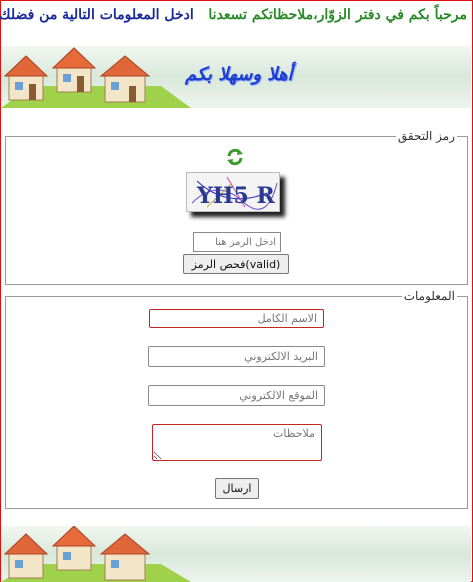 The image size is (473, 582). What do you see at coordinates (236, 264) in the screenshot?
I see `check-code-button: فحص الرمز(valid)` at bounding box center [236, 264].